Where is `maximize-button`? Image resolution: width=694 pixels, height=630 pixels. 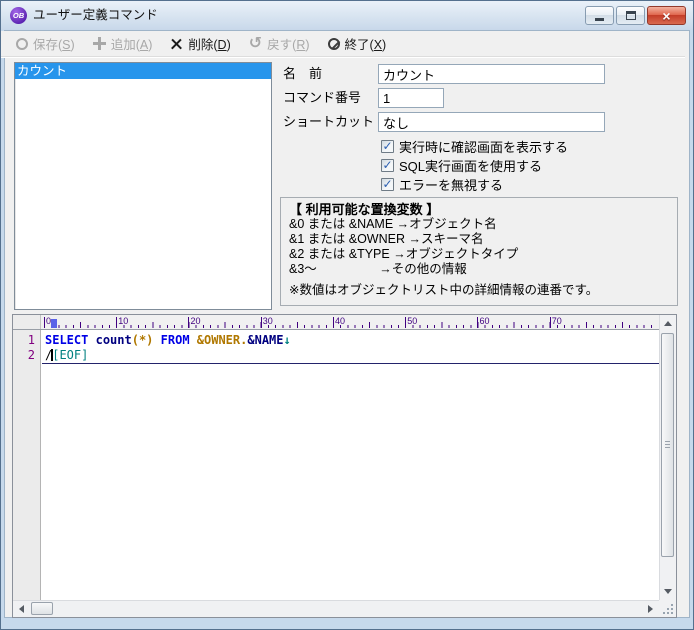
maximize-button is located at coordinates (630, 15).